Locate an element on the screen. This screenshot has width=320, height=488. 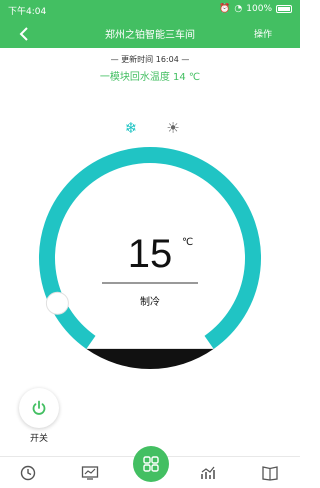
nav-item-history is located at coordinates (28, 473).